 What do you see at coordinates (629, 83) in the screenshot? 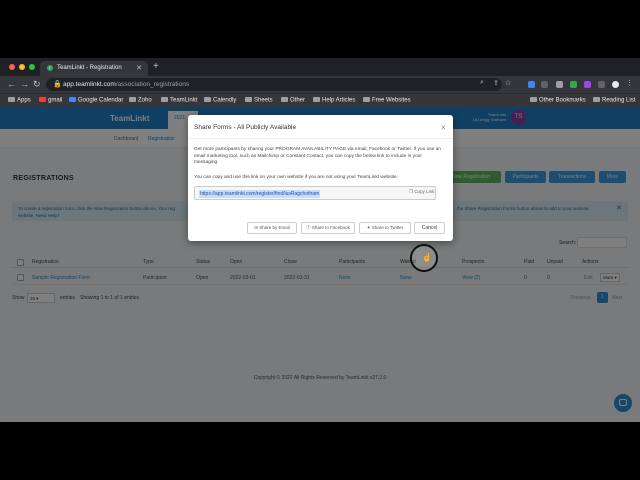
I see `menu-dots-icon: ⋮` at bounding box center [629, 83].